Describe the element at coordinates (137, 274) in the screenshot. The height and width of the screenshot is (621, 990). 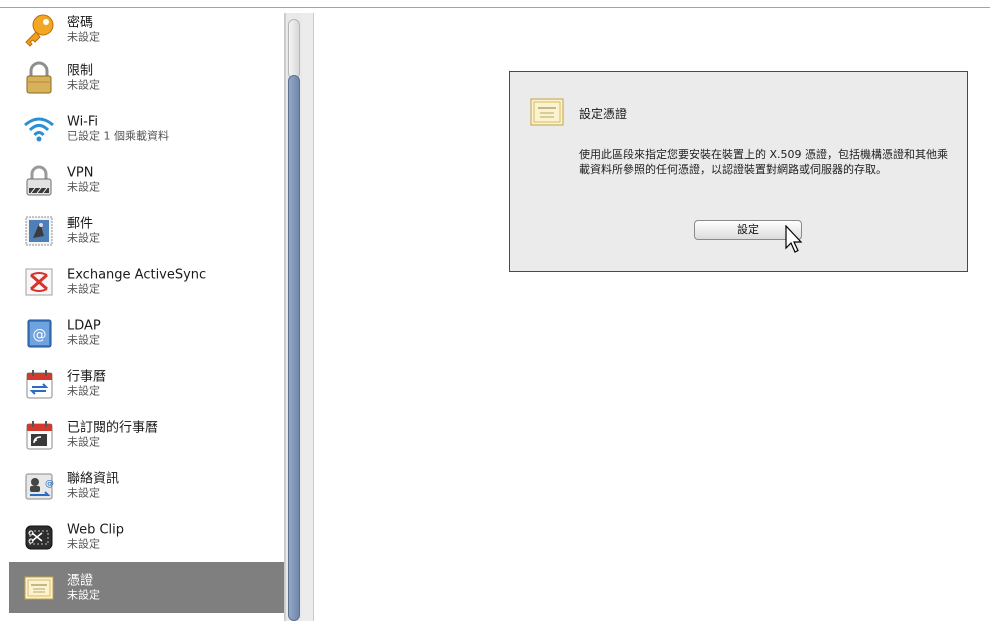
I see `sidebar-item-title: Exchange ActiveSync` at that location.